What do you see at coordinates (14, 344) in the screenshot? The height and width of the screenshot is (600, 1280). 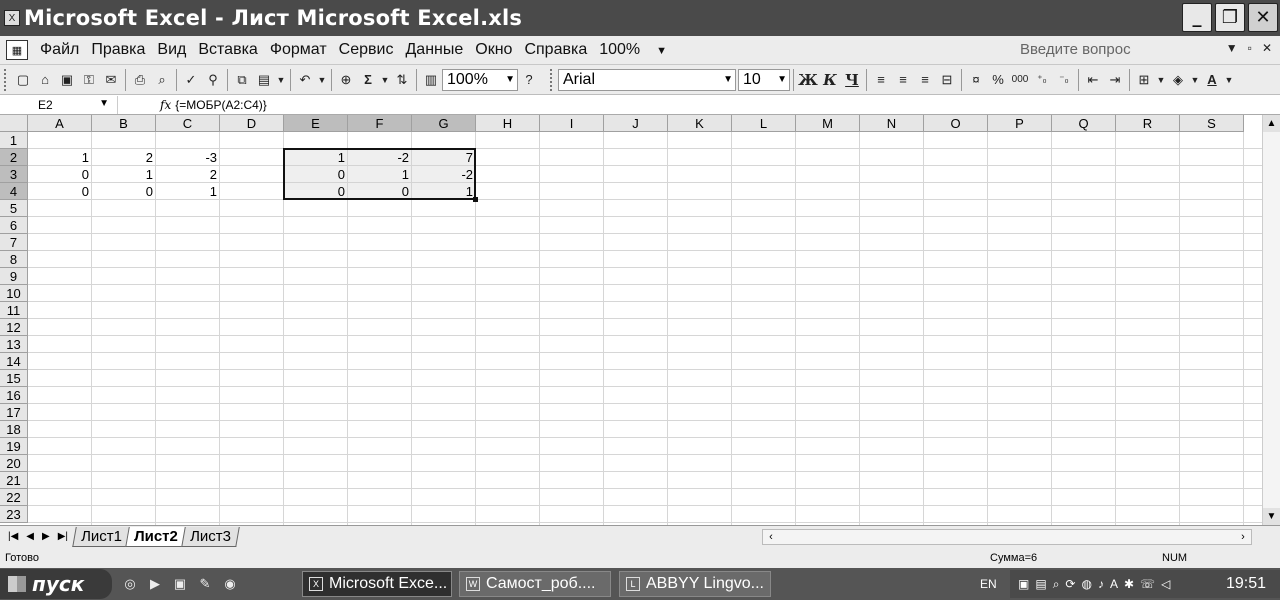 I see `row-header-13: 13` at bounding box center [14, 344].